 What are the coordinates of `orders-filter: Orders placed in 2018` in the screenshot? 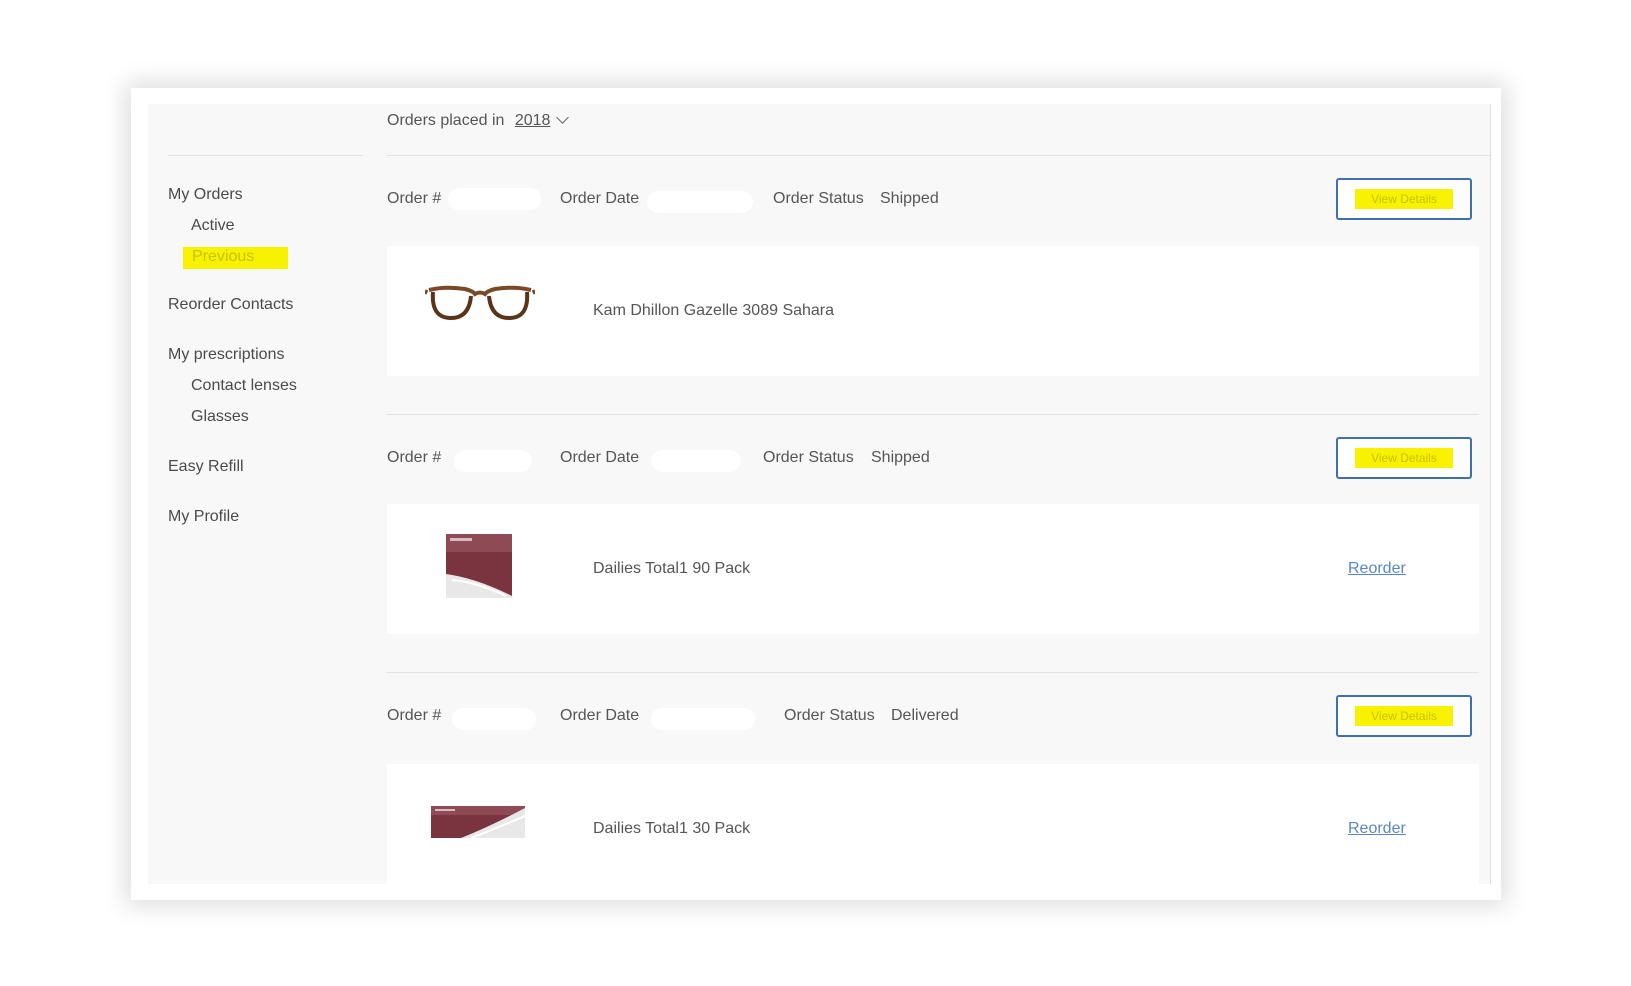 It's located at (478, 120).